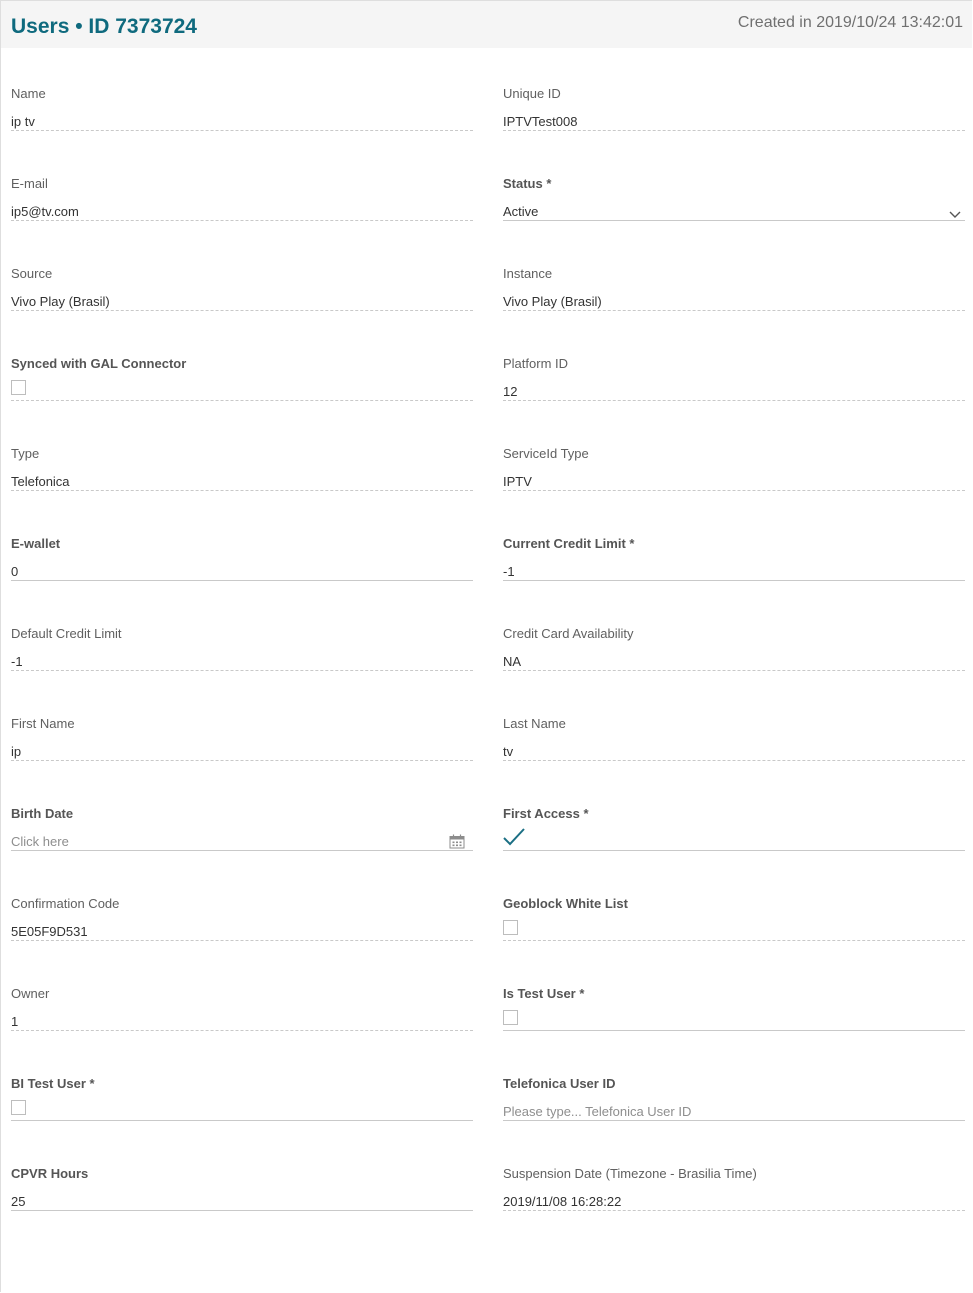  I want to click on default-credit-limit-input: -1, so click(17, 661).